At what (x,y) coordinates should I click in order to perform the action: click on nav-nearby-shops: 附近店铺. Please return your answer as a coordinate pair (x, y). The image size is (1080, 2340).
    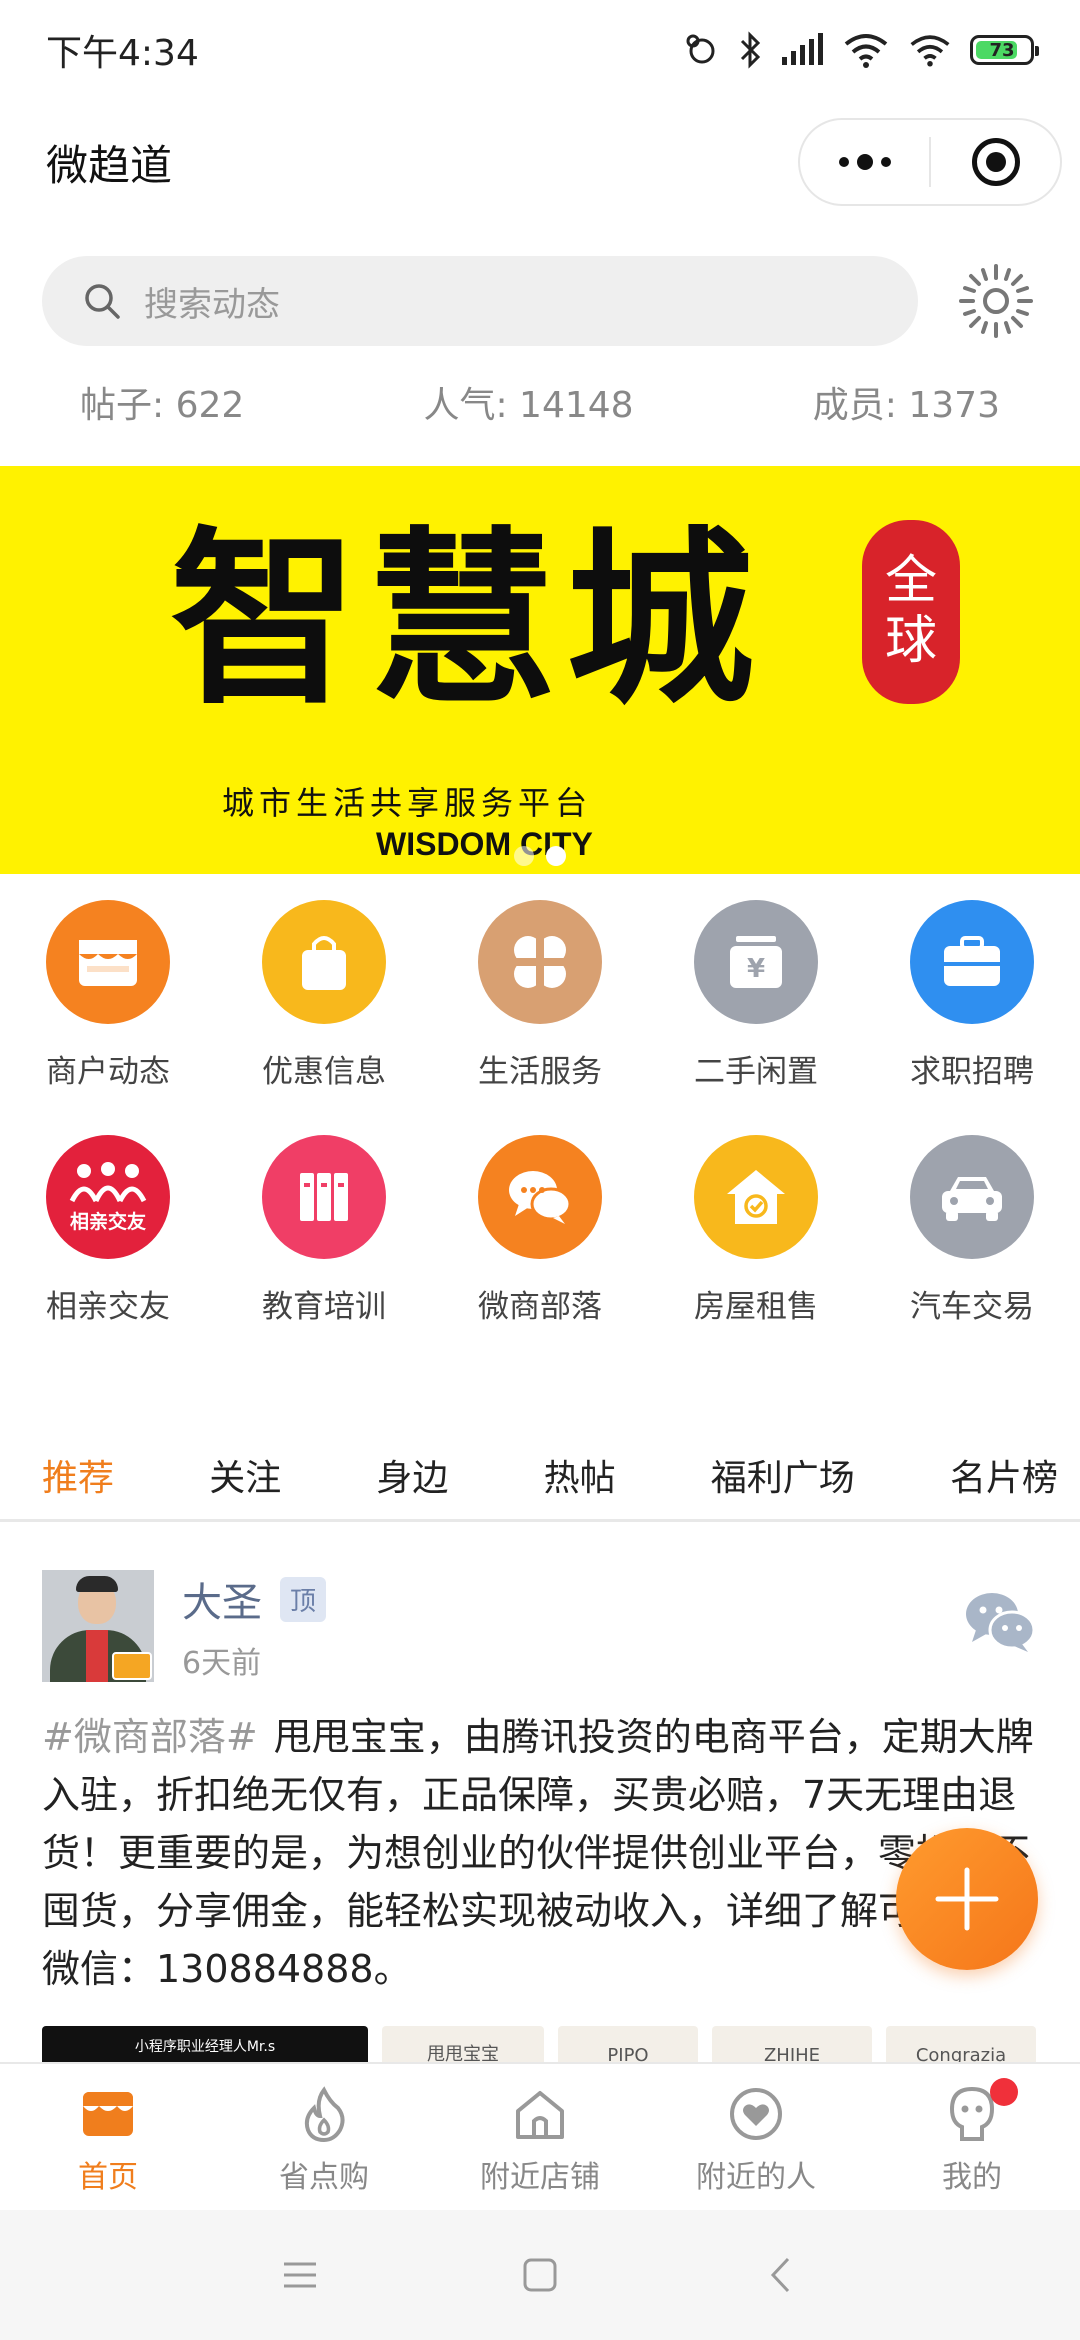
    Looking at the image, I should click on (540, 2137).